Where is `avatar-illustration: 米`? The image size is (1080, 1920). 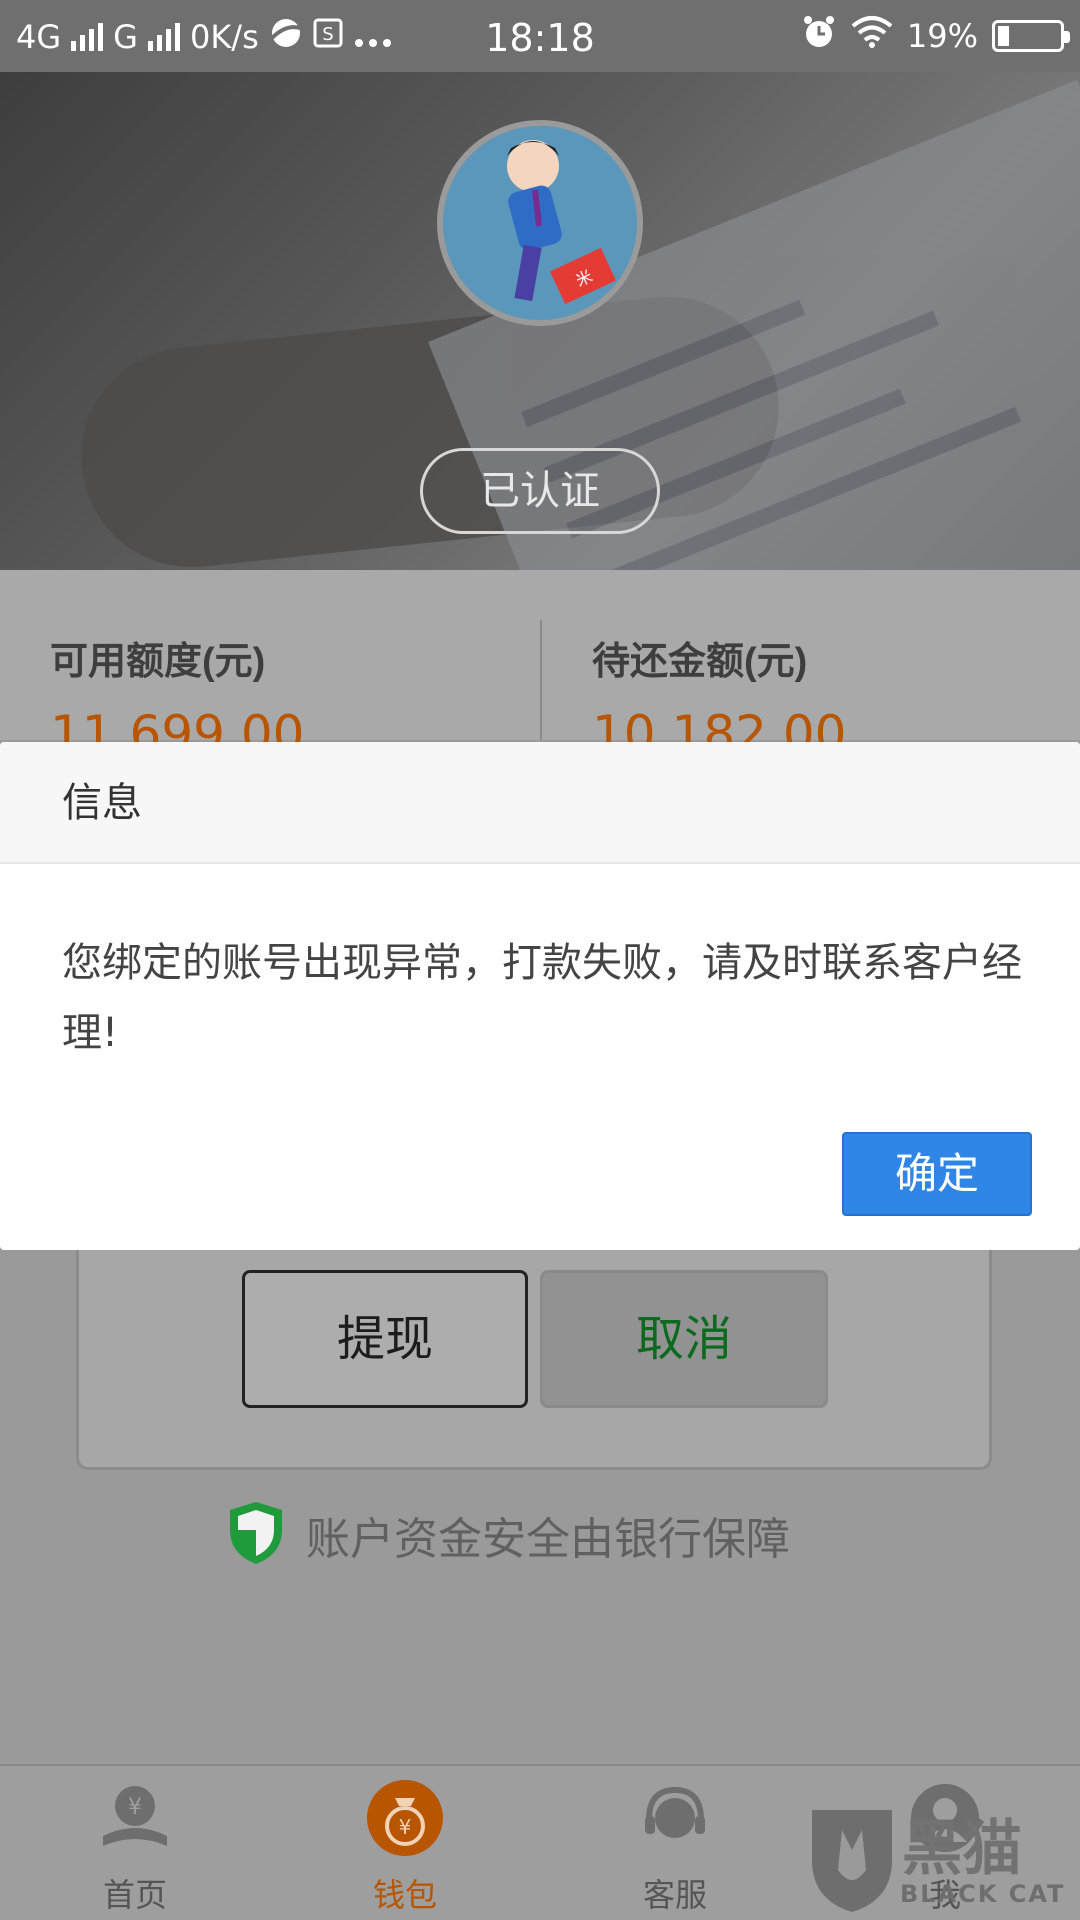 avatar-illustration: 米 is located at coordinates (540, 223).